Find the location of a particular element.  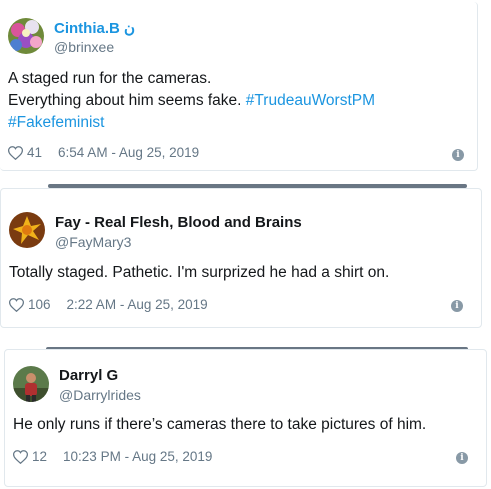

tweet-meta: 41 6:54 AM - Aug 25, 2019 is located at coordinates (103, 152).